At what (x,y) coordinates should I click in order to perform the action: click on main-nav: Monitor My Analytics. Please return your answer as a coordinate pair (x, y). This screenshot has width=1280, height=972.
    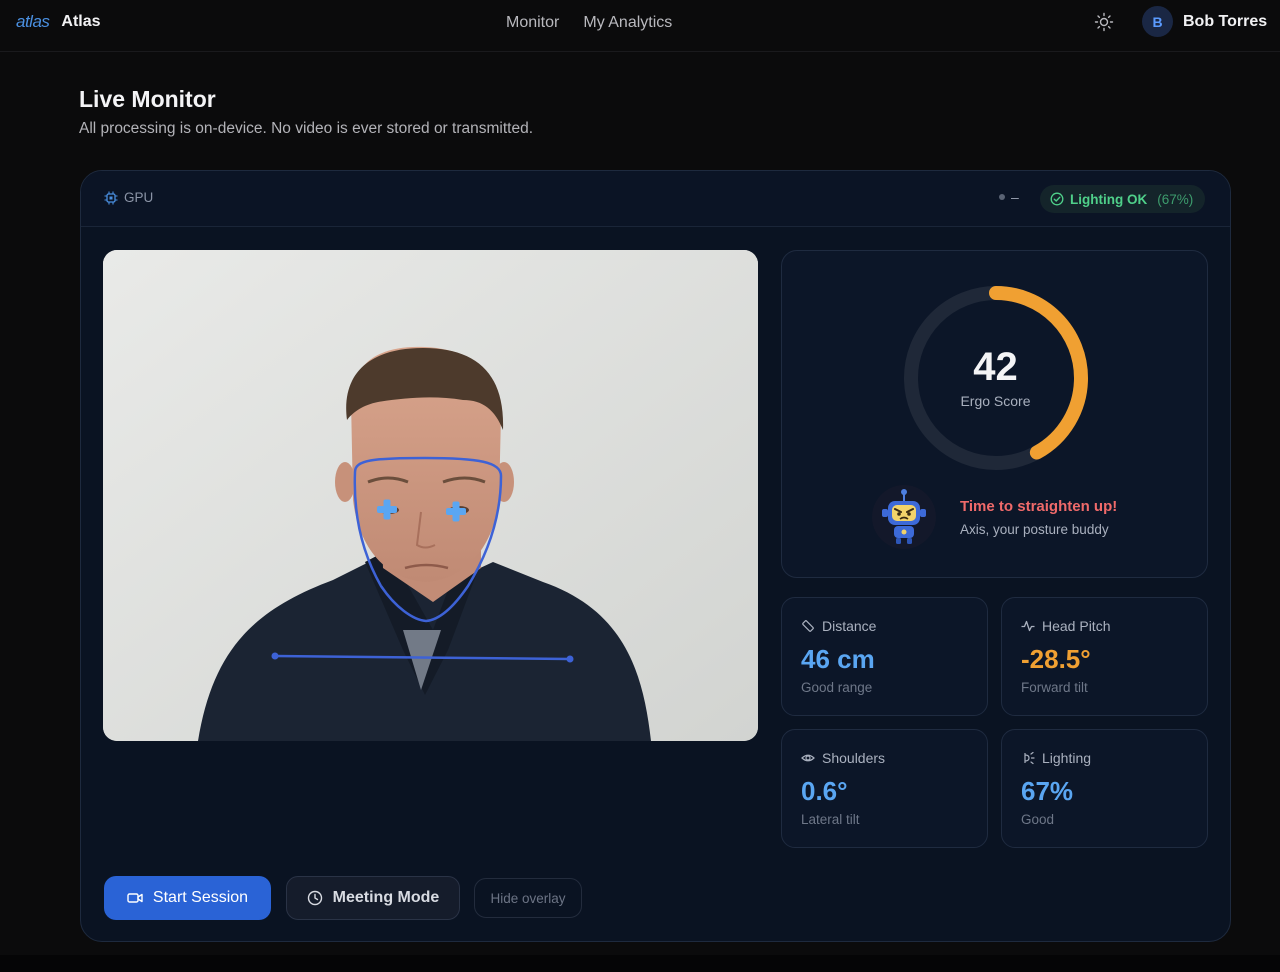
    Looking at the image, I should click on (589, 23).